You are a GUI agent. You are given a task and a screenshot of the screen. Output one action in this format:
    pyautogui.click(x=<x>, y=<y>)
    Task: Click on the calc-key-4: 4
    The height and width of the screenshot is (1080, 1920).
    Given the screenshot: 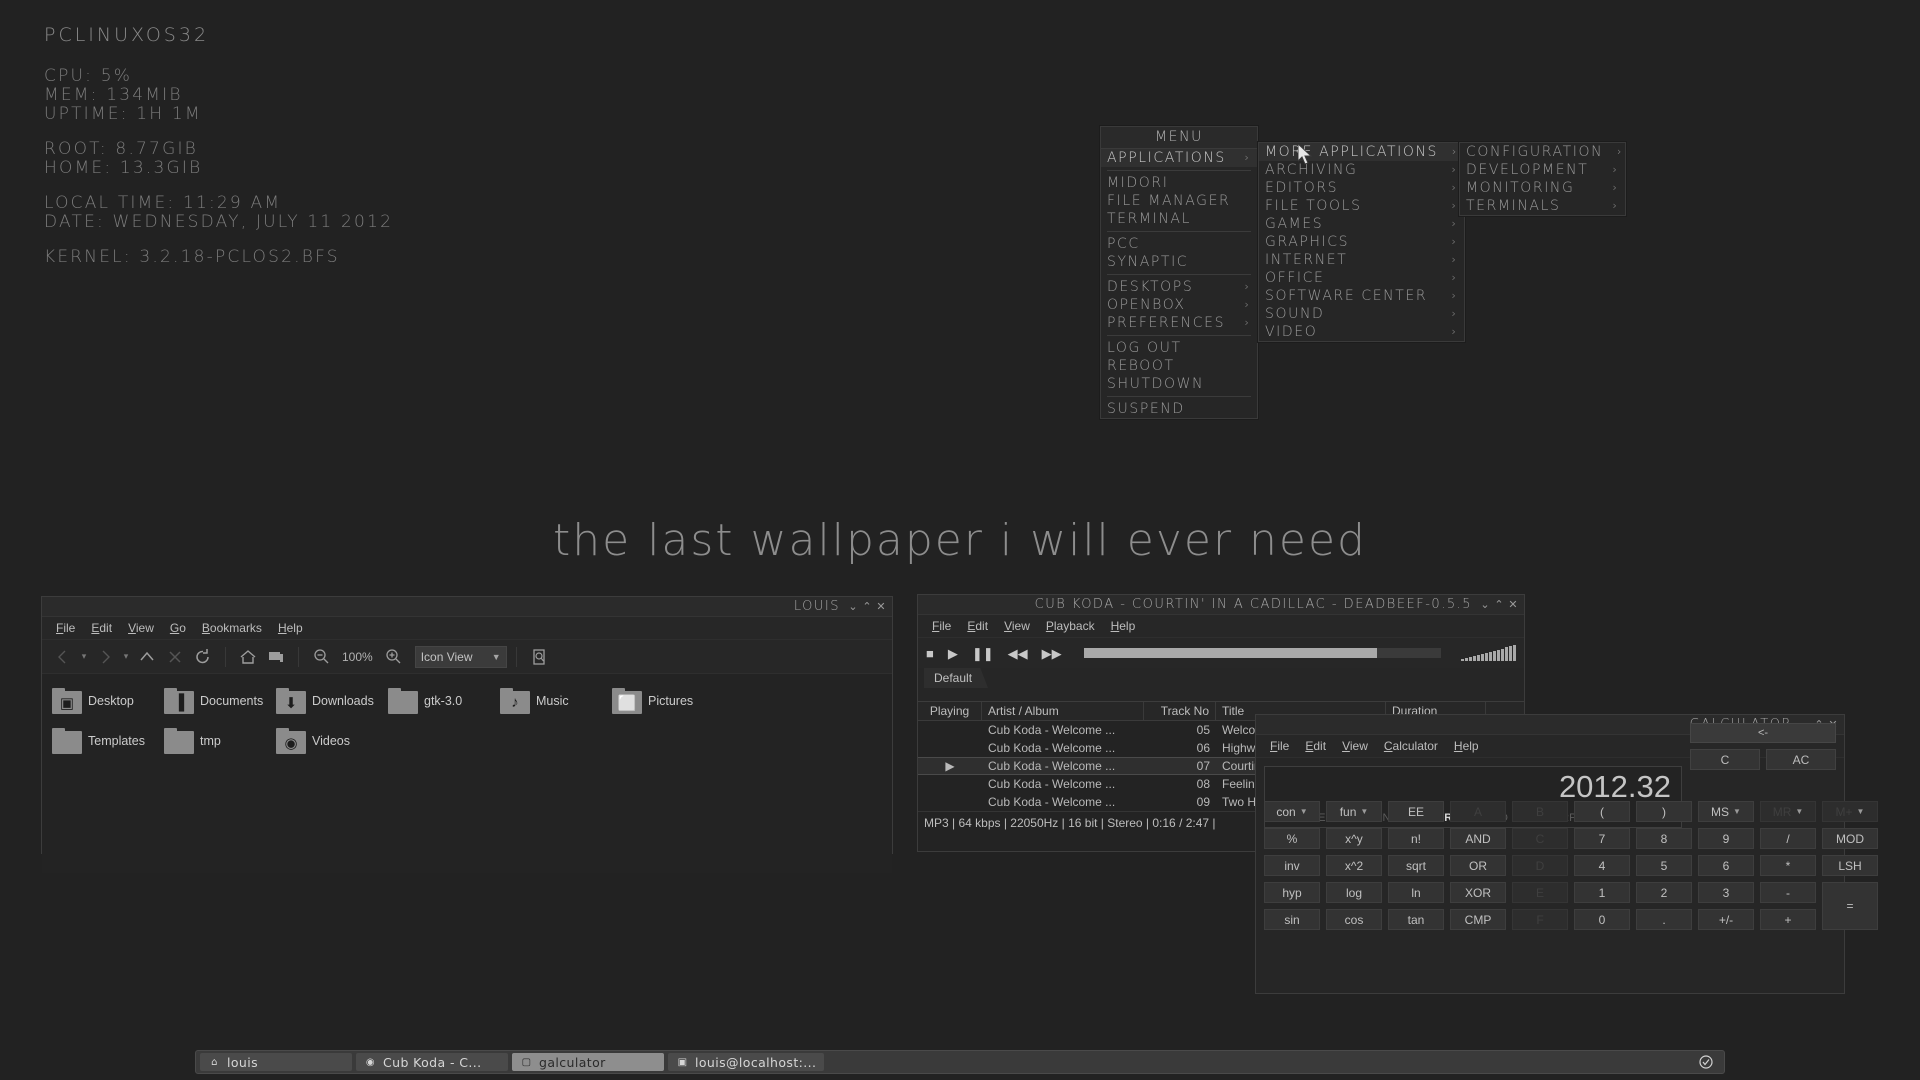 What is the action you would take?
    pyautogui.click(x=1602, y=865)
    